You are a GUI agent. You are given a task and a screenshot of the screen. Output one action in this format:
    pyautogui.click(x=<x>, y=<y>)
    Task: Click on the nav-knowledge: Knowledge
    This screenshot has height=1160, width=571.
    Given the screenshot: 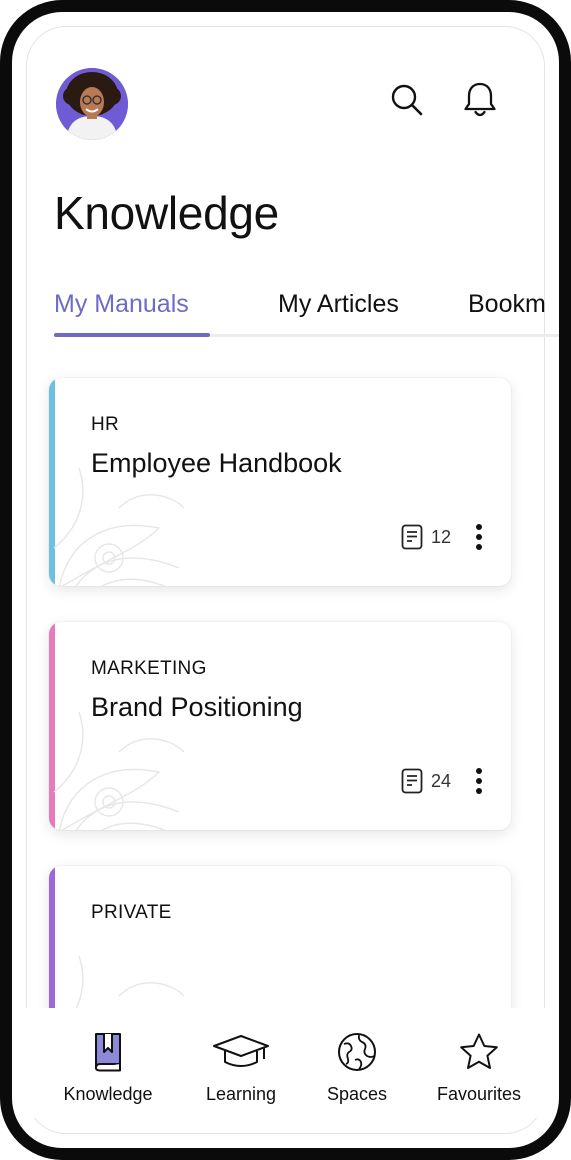 What is the action you would take?
    pyautogui.click(x=108, y=1067)
    